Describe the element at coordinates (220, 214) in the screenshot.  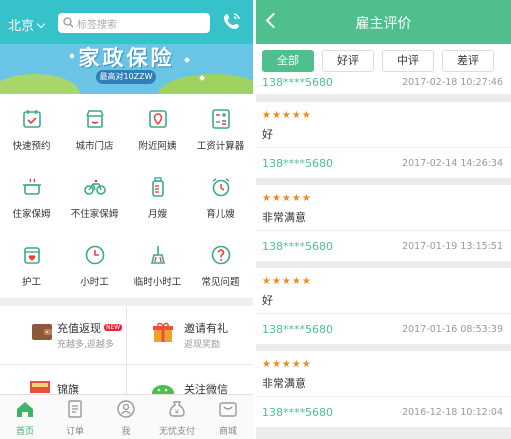
I see `grid-label: 育儿嫂` at that location.